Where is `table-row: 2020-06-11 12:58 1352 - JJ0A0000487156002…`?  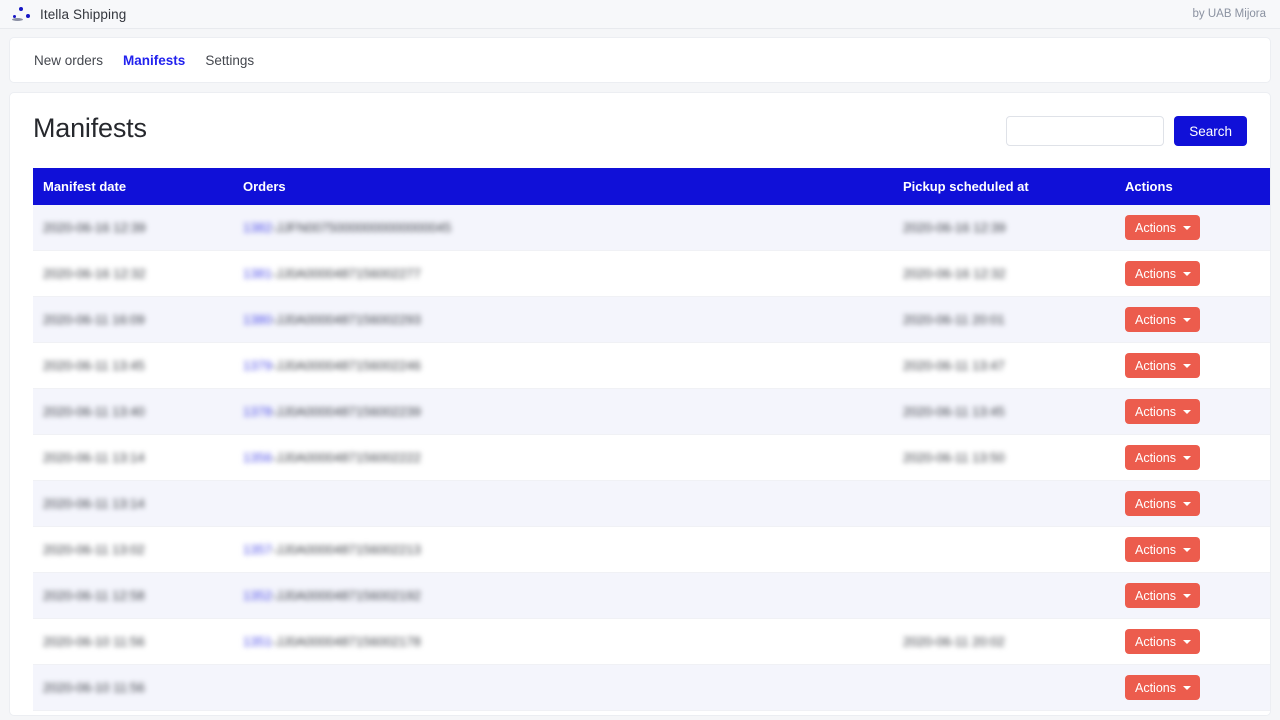
table-row: 2020-06-11 12:58 1352 - JJ0A0000487156002… is located at coordinates (651, 595).